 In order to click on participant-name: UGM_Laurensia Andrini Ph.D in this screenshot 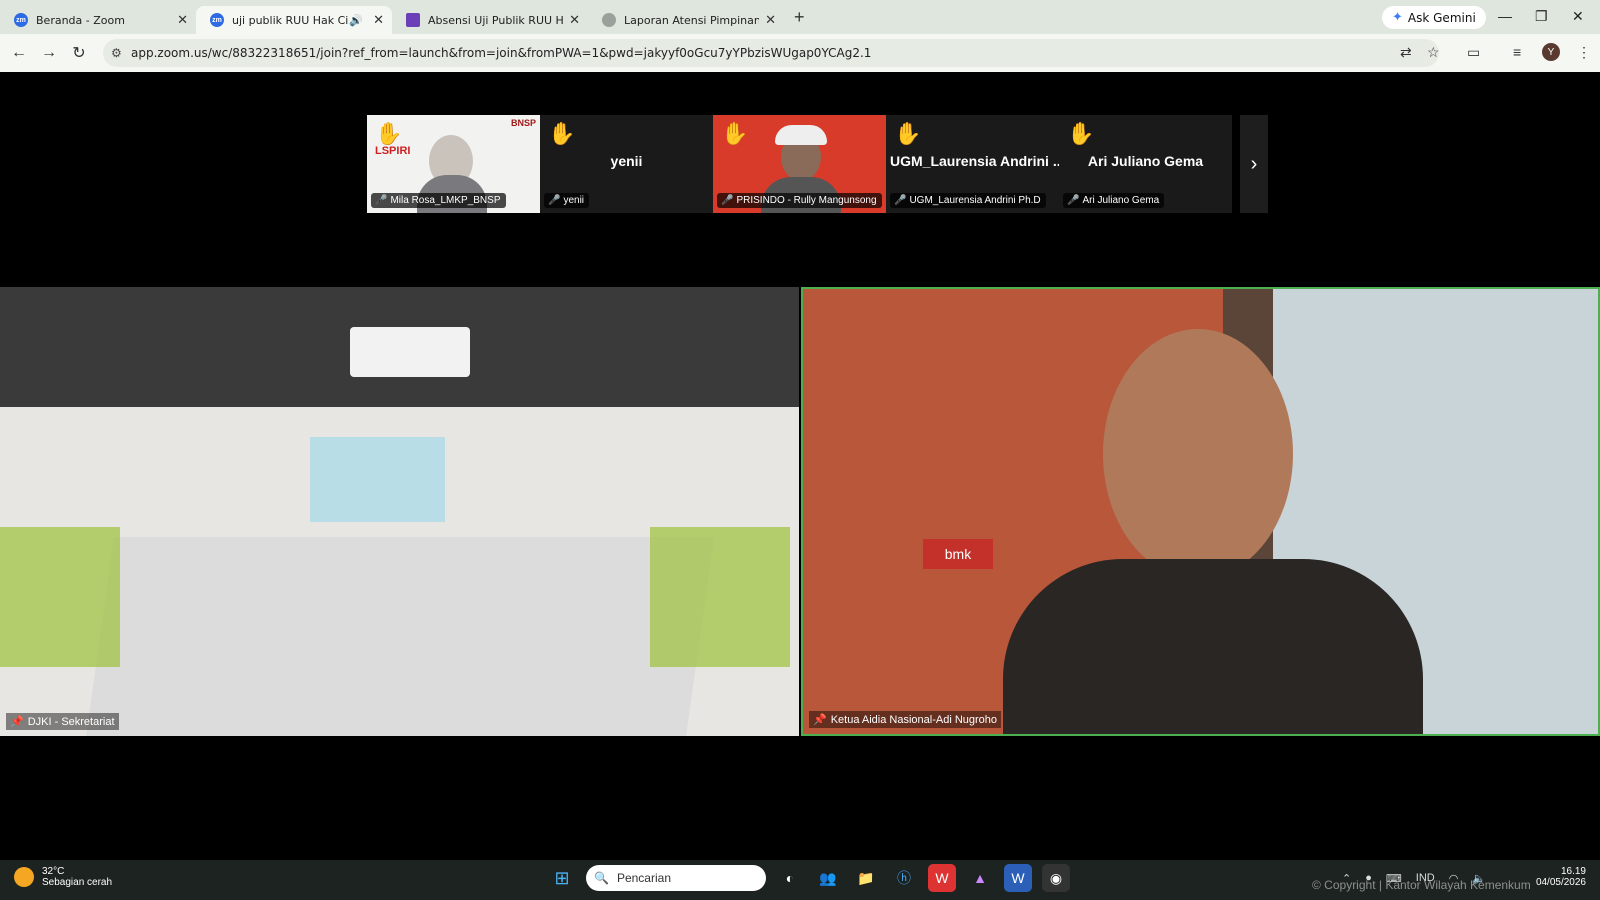, I will do `click(975, 200)`.